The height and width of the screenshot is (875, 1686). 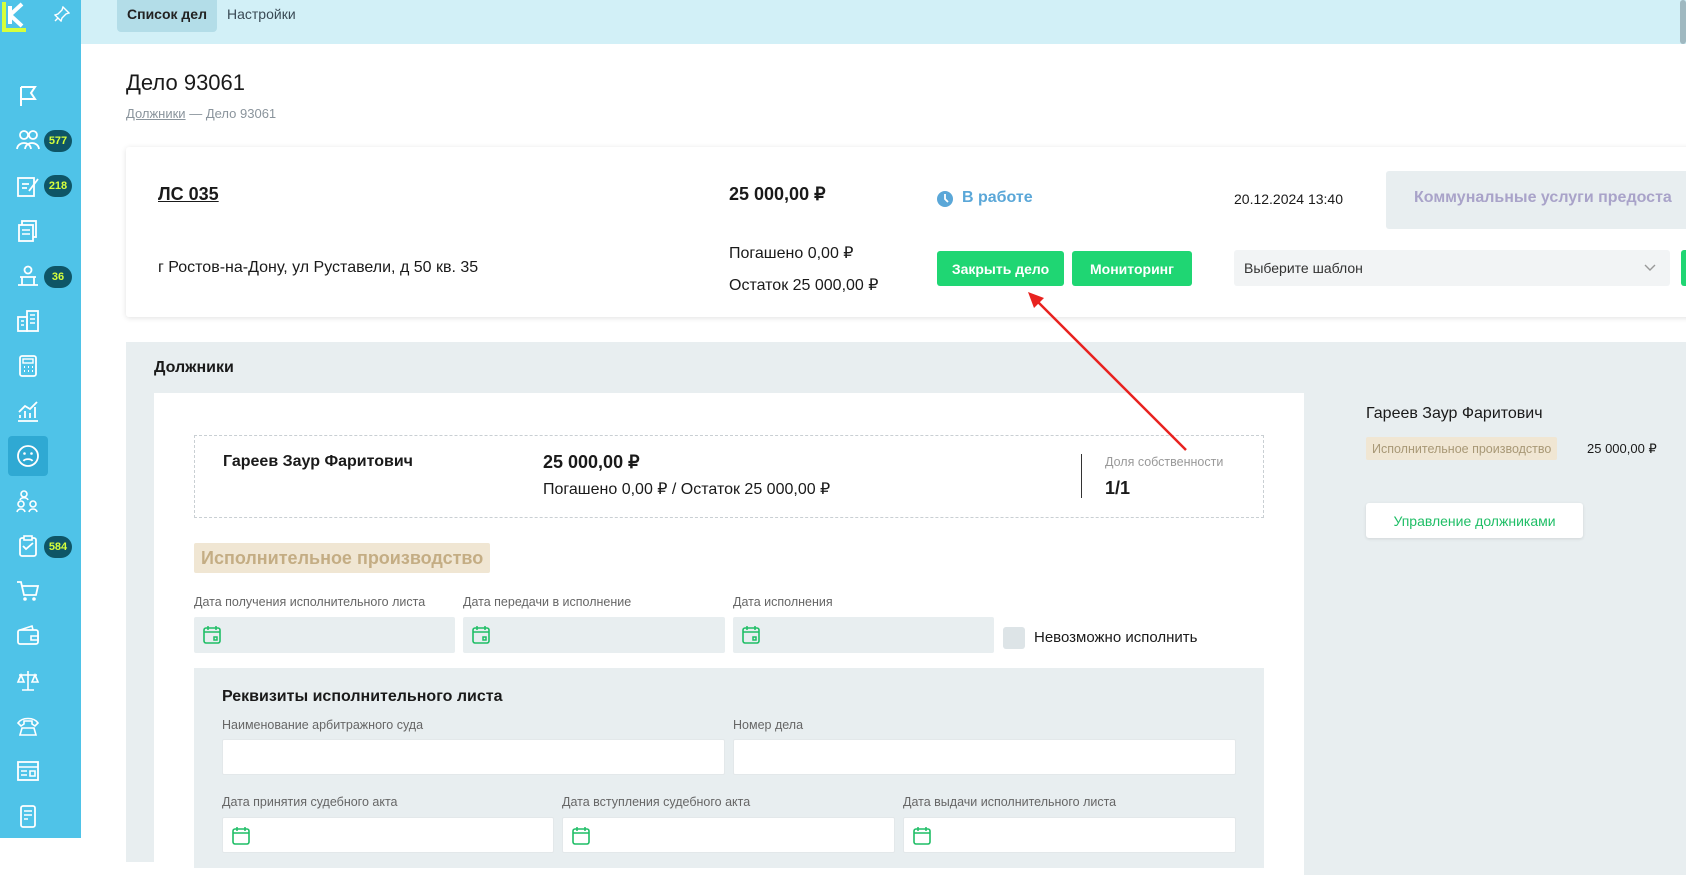 I want to click on debtors-badge: 577, so click(x=58, y=141).